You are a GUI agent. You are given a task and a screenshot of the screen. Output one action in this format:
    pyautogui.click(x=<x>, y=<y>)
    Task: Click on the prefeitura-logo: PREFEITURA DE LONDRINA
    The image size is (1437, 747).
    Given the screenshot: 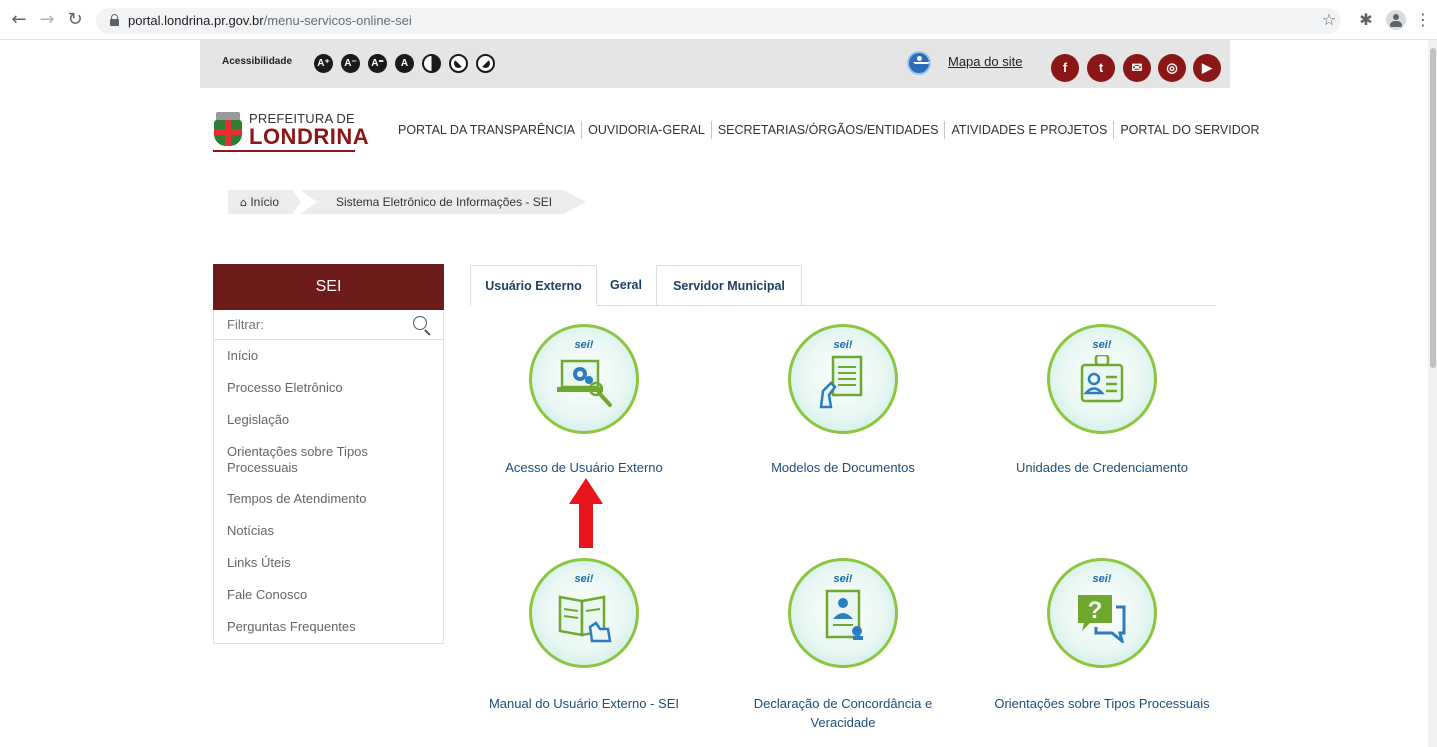 What is the action you would take?
    pyautogui.click(x=291, y=133)
    